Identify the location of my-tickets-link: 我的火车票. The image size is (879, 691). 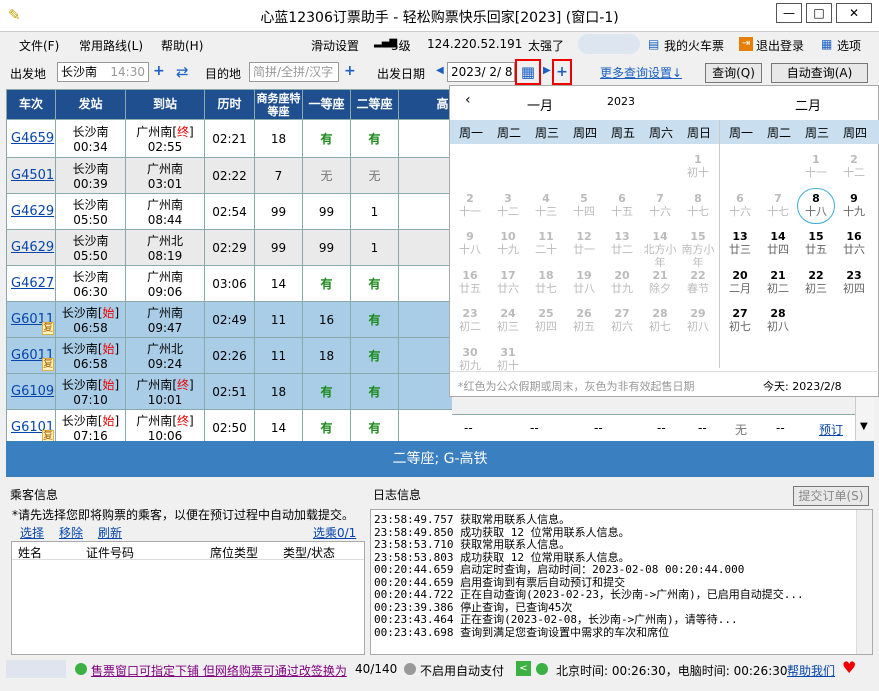
(694, 45).